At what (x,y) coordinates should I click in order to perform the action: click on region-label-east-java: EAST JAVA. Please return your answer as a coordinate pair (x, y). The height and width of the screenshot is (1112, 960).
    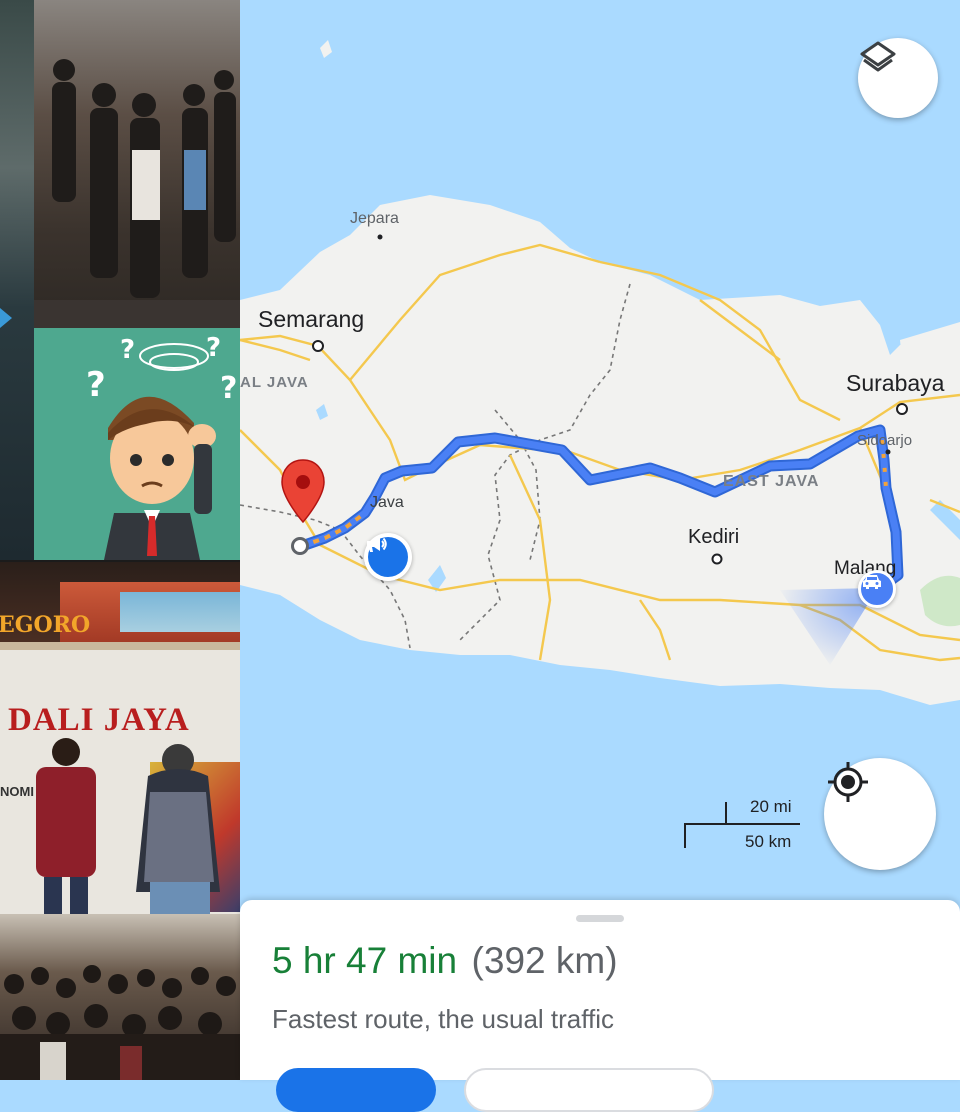
    Looking at the image, I should click on (771, 481).